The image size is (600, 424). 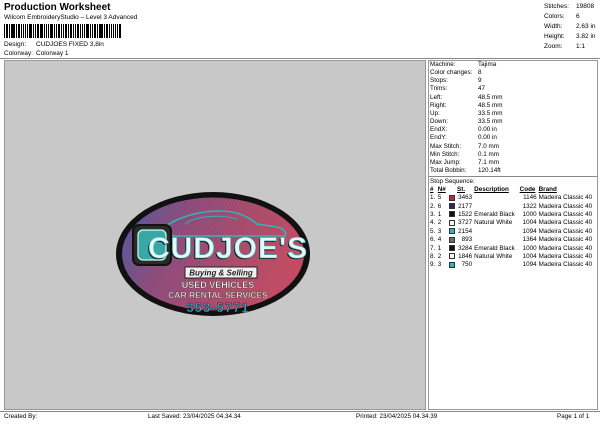 I want to click on cell-stitches: 1846, so click(x=465, y=257).